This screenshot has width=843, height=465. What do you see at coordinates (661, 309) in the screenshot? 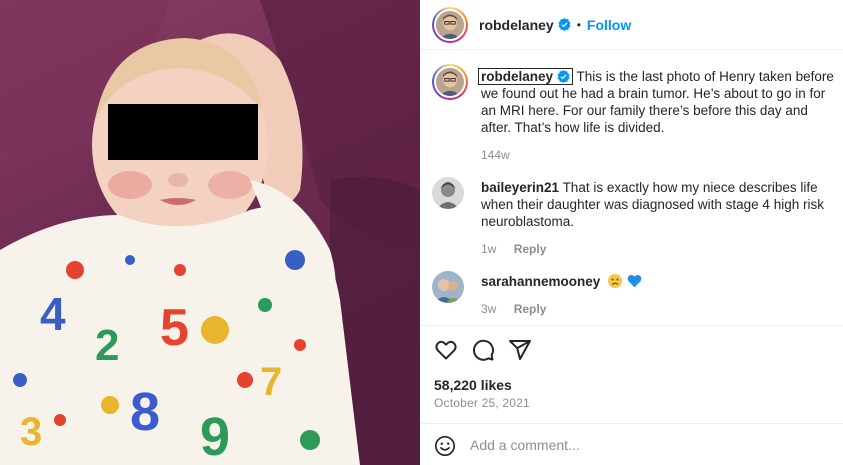
I see `comment-meta: 3w Reply` at bounding box center [661, 309].